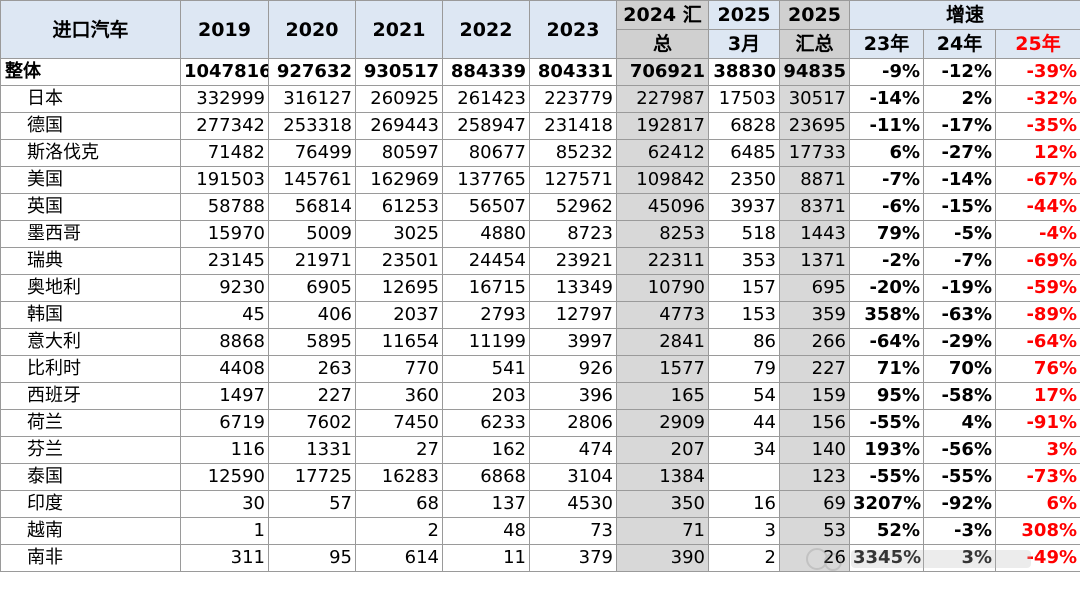 This screenshot has height=600, width=1080. I want to click on growth-23: -7%, so click(886, 180).